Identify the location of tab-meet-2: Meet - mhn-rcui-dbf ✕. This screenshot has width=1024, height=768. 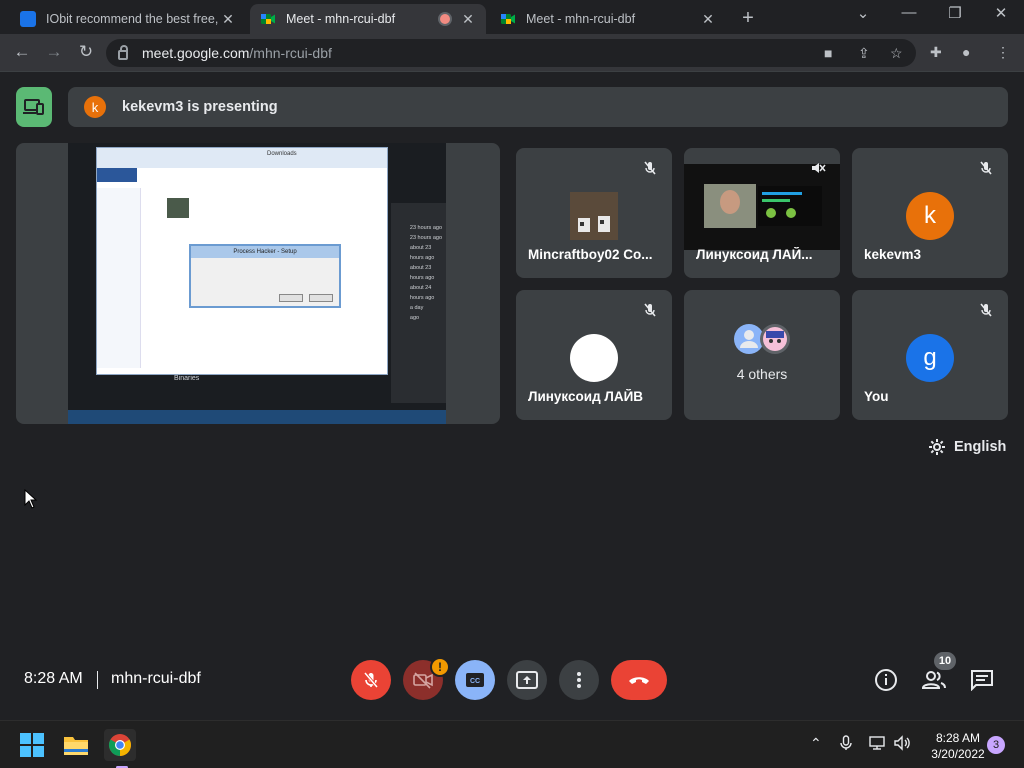
(608, 19).